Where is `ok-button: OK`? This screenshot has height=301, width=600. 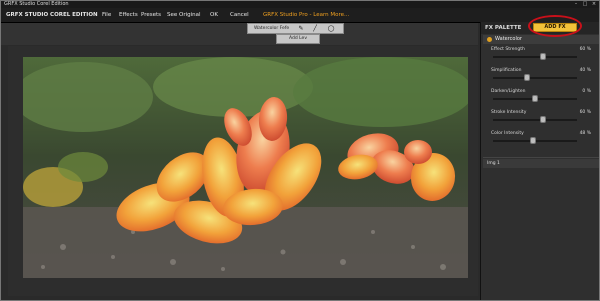
ok-button: OK is located at coordinates (214, 15).